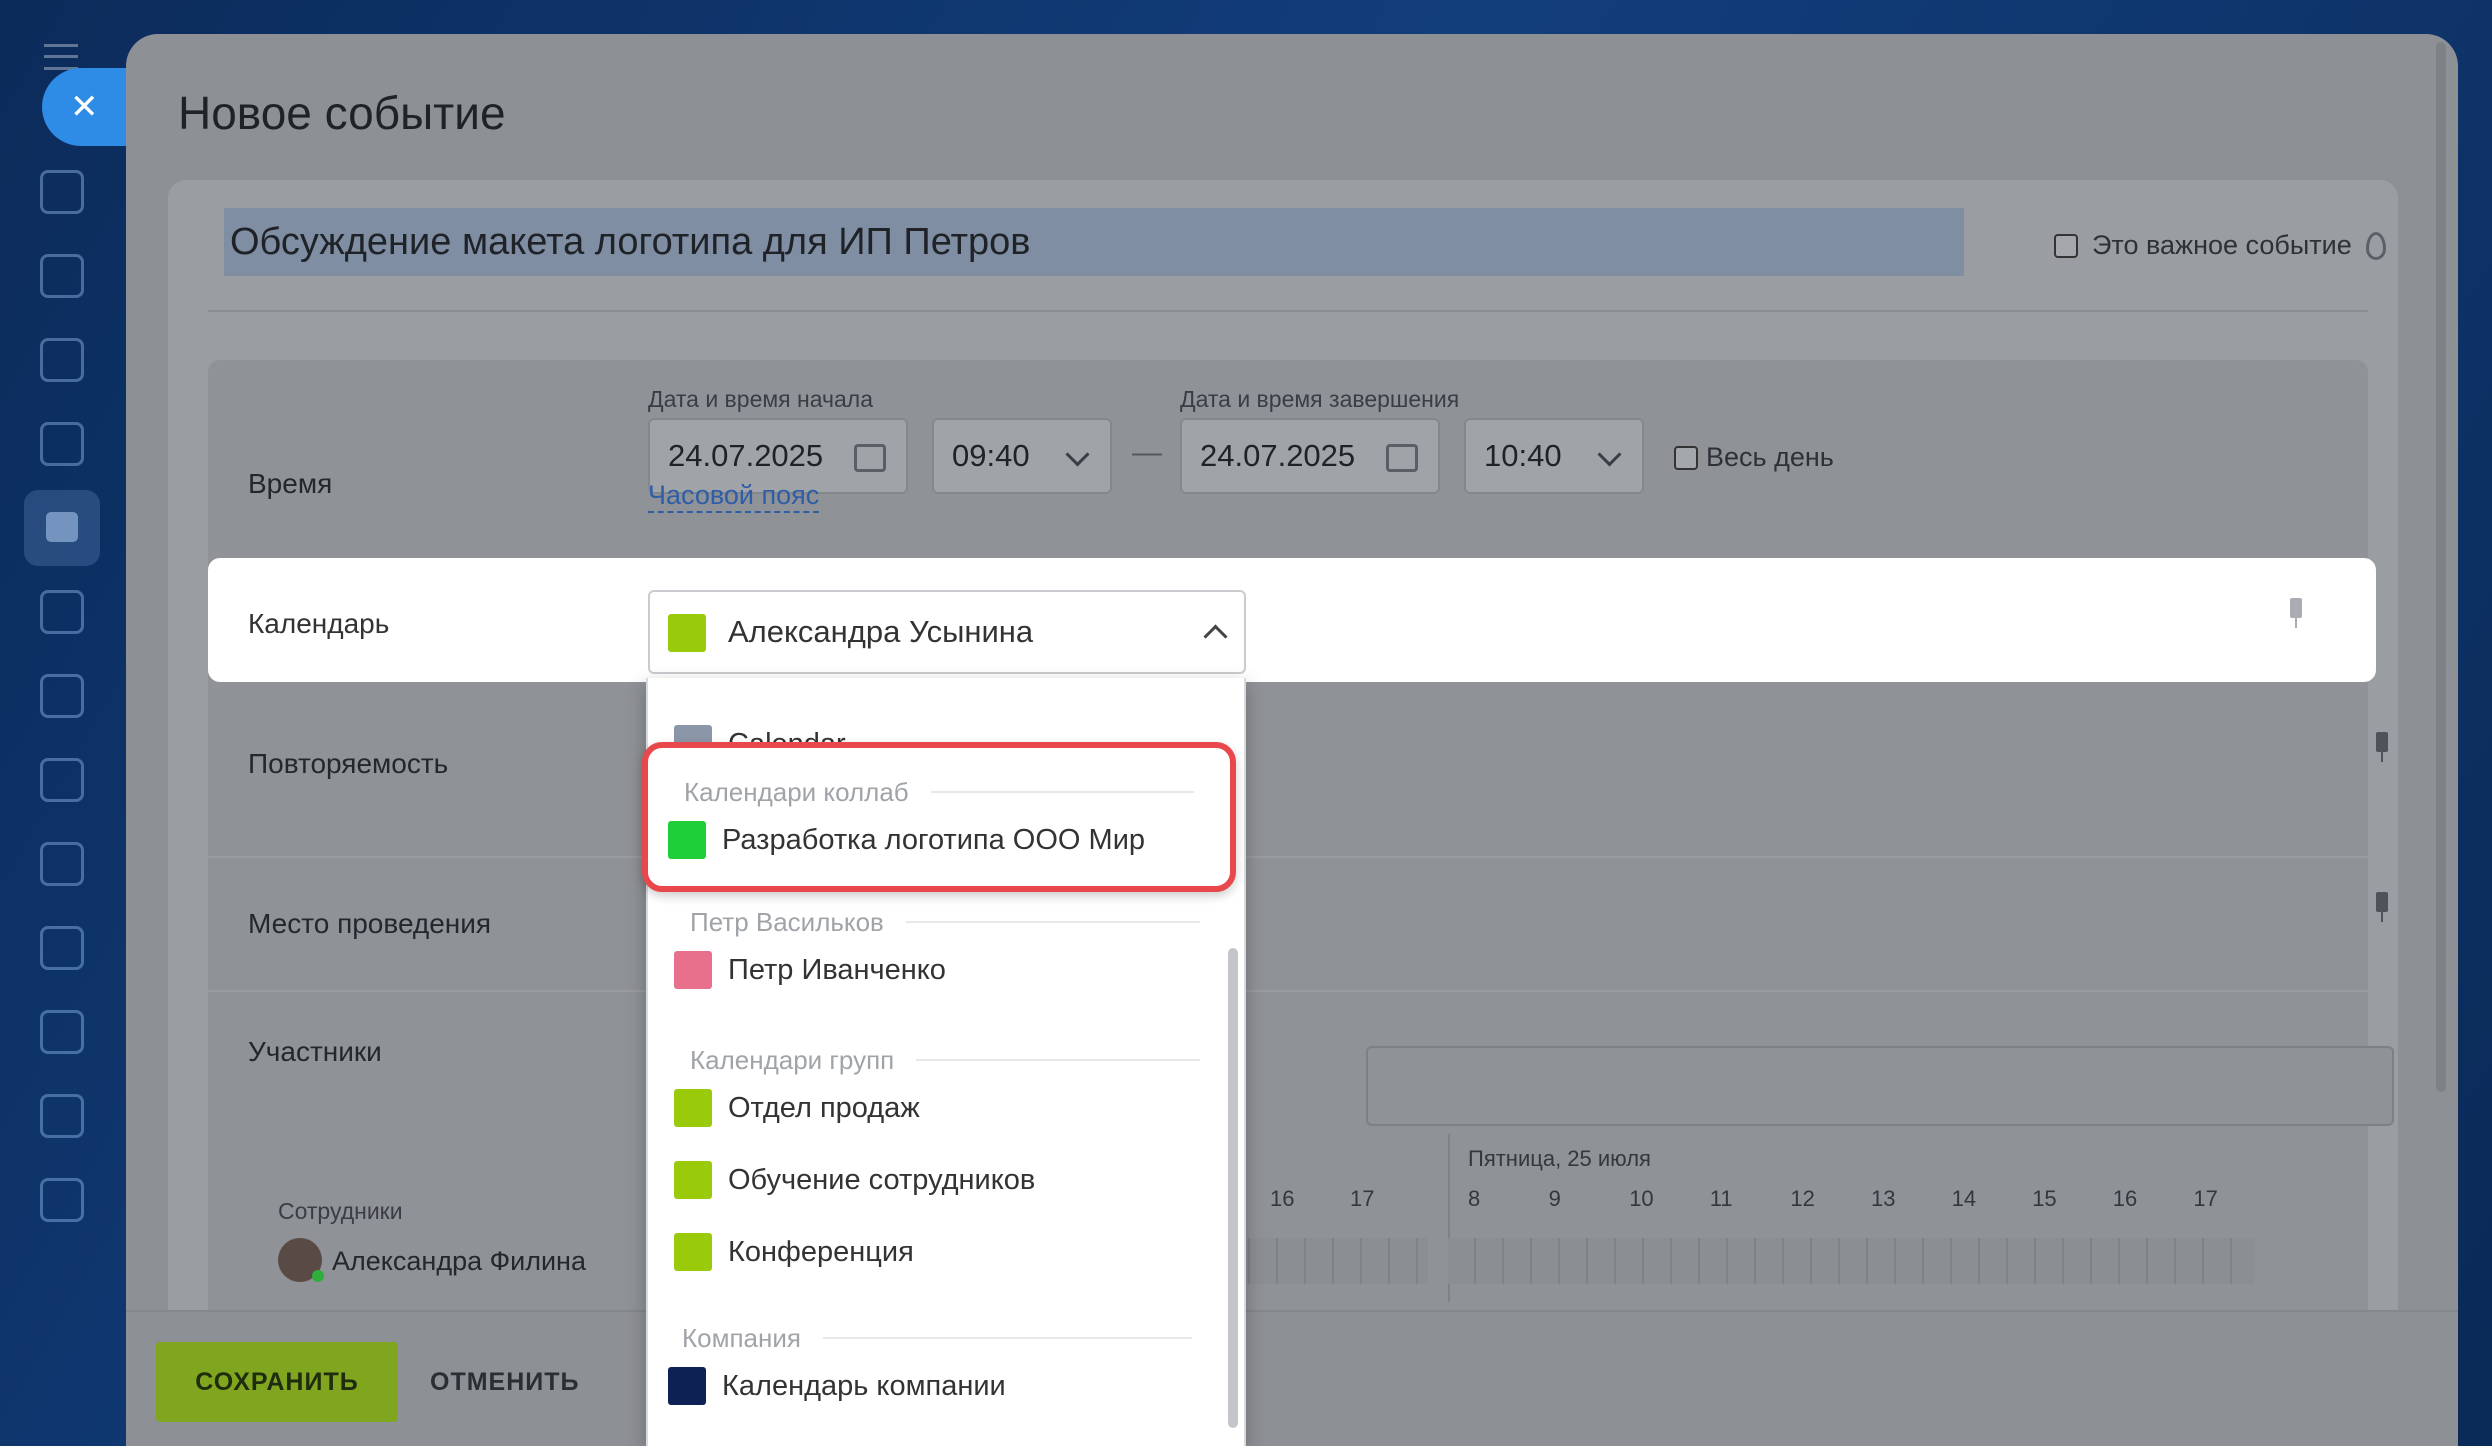 The image size is (2492, 1446). Describe the element at coordinates (1523, 455) in the screenshot. I see `end-time-value: 10:40` at that location.